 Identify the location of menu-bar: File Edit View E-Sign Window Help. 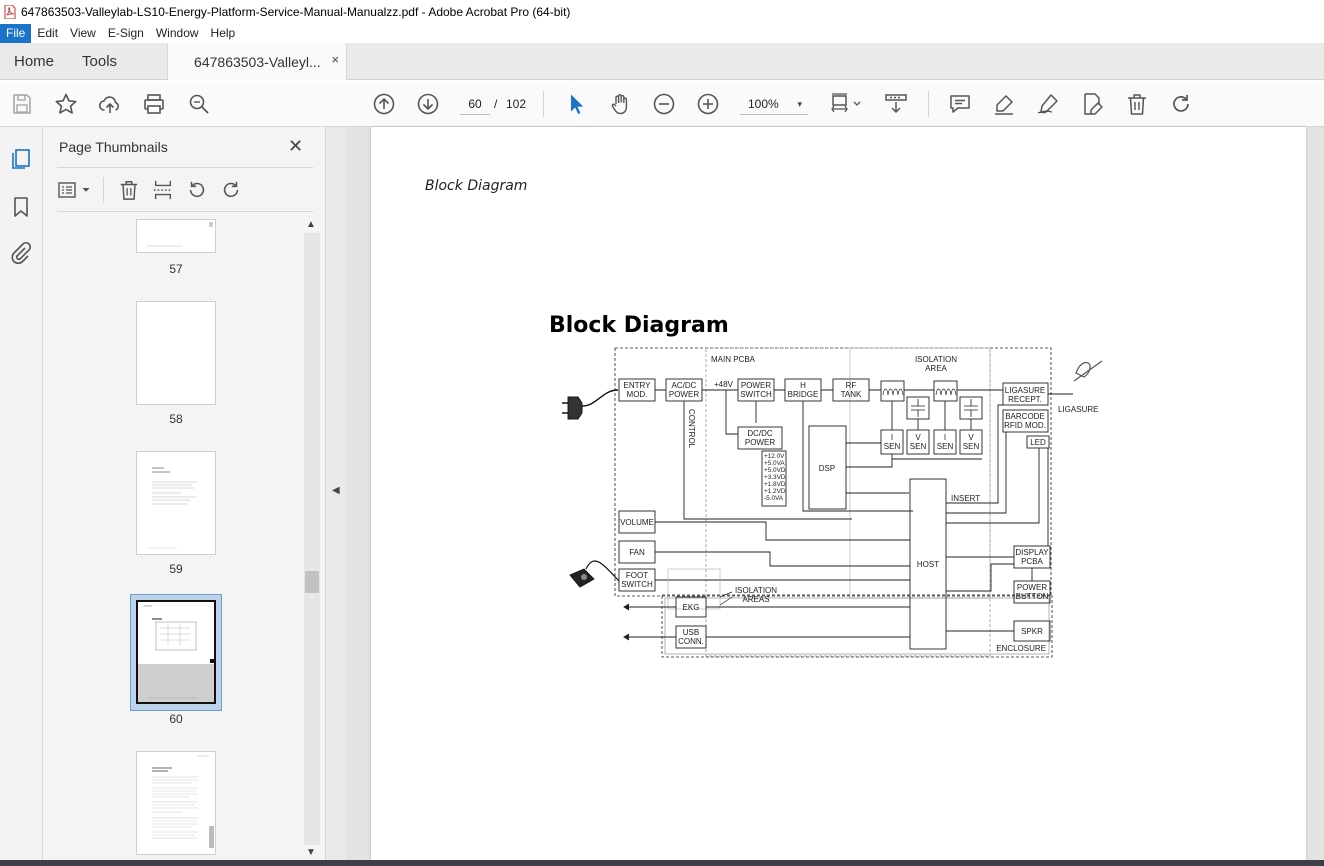
(662, 33).